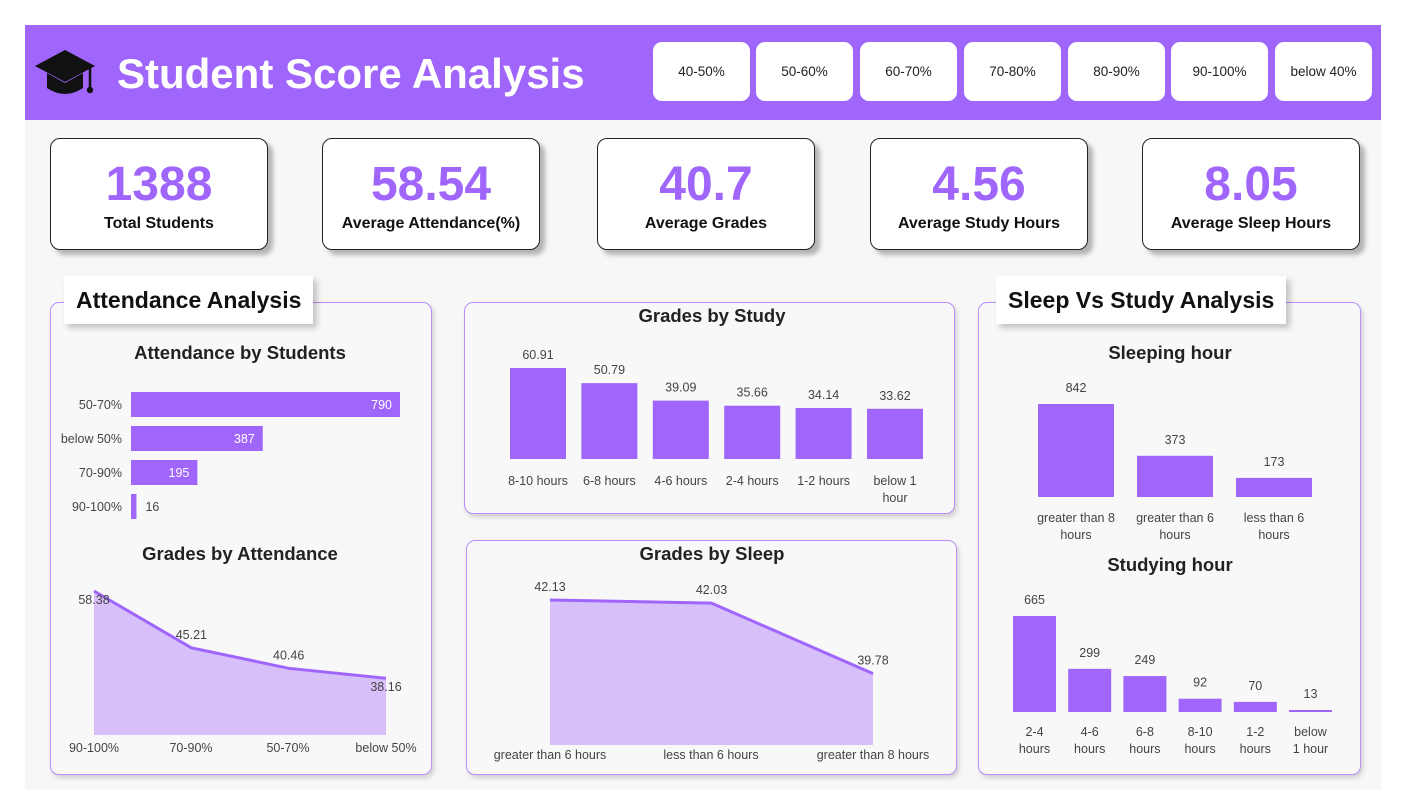 This screenshot has width=1402, height=807. I want to click on data-label: 387, so click(244, 439).